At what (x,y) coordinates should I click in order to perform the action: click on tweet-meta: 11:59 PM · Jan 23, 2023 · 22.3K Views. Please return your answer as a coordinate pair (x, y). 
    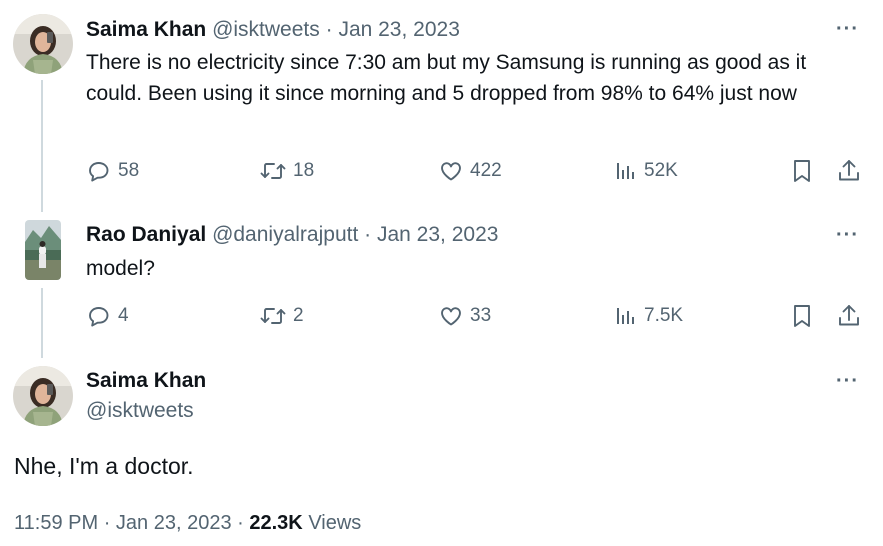
    Looking at the image, I should click on (187, 523).